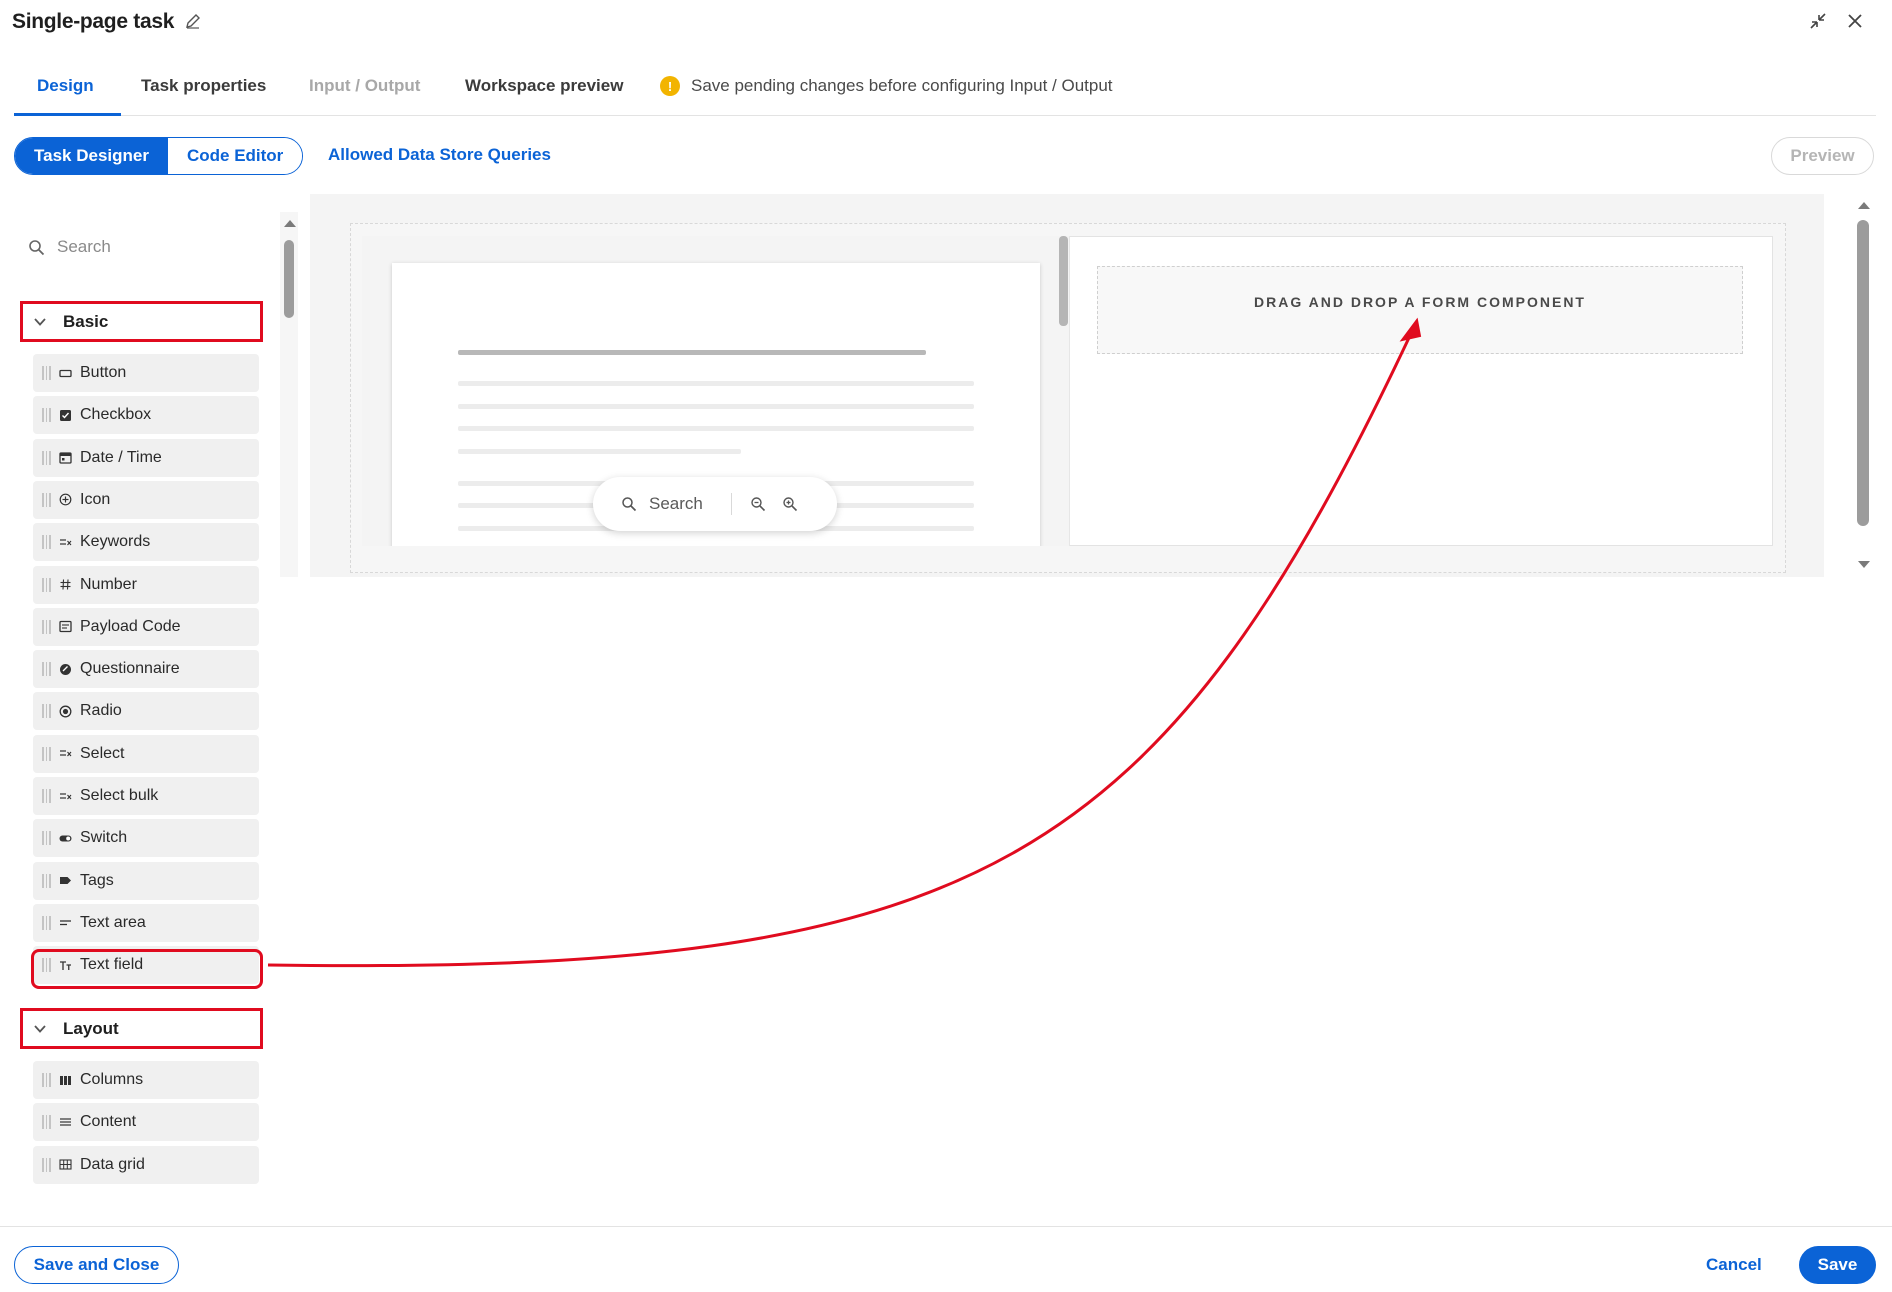  What do you see at coordinates (146, 711) in the screenshot?
I see `component-radio: Radio` at bounding box center [146, 711].